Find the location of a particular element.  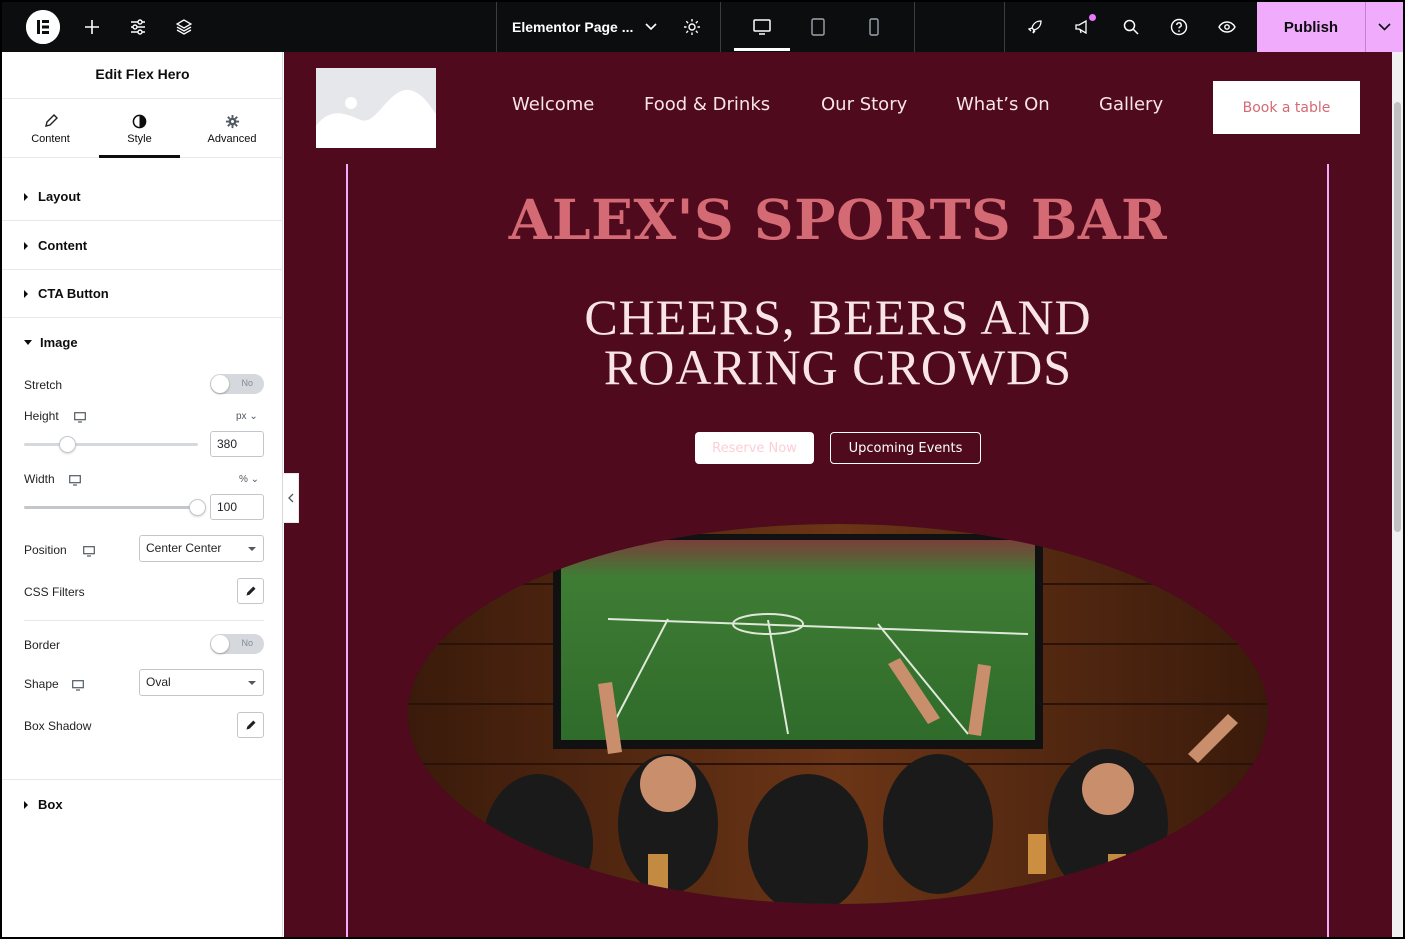

chevron-left-icon is located at coordinates (290, 498).